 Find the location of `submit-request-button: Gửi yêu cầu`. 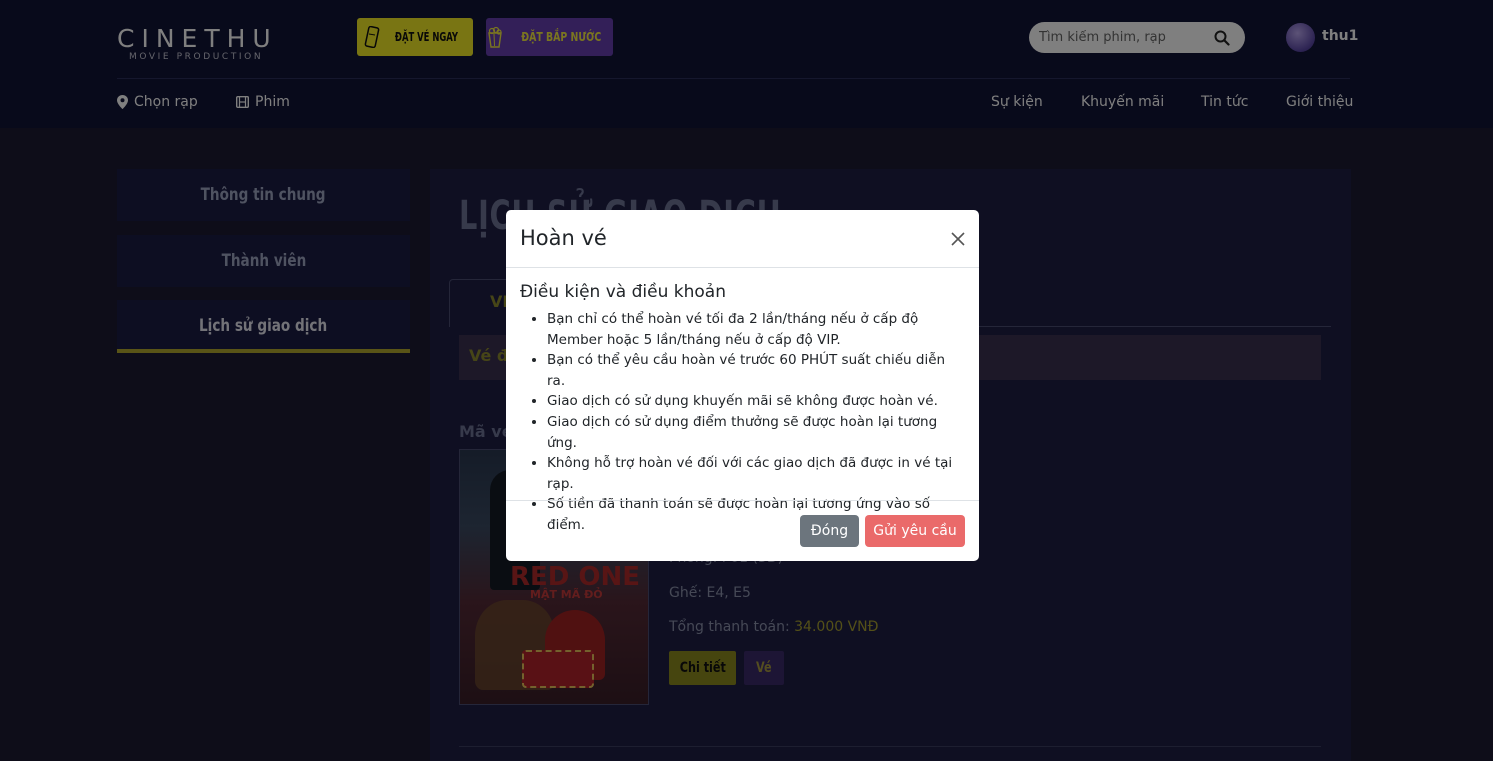

submit-request-button: Gửi yêu cầu is located at coordinates (915, 531).